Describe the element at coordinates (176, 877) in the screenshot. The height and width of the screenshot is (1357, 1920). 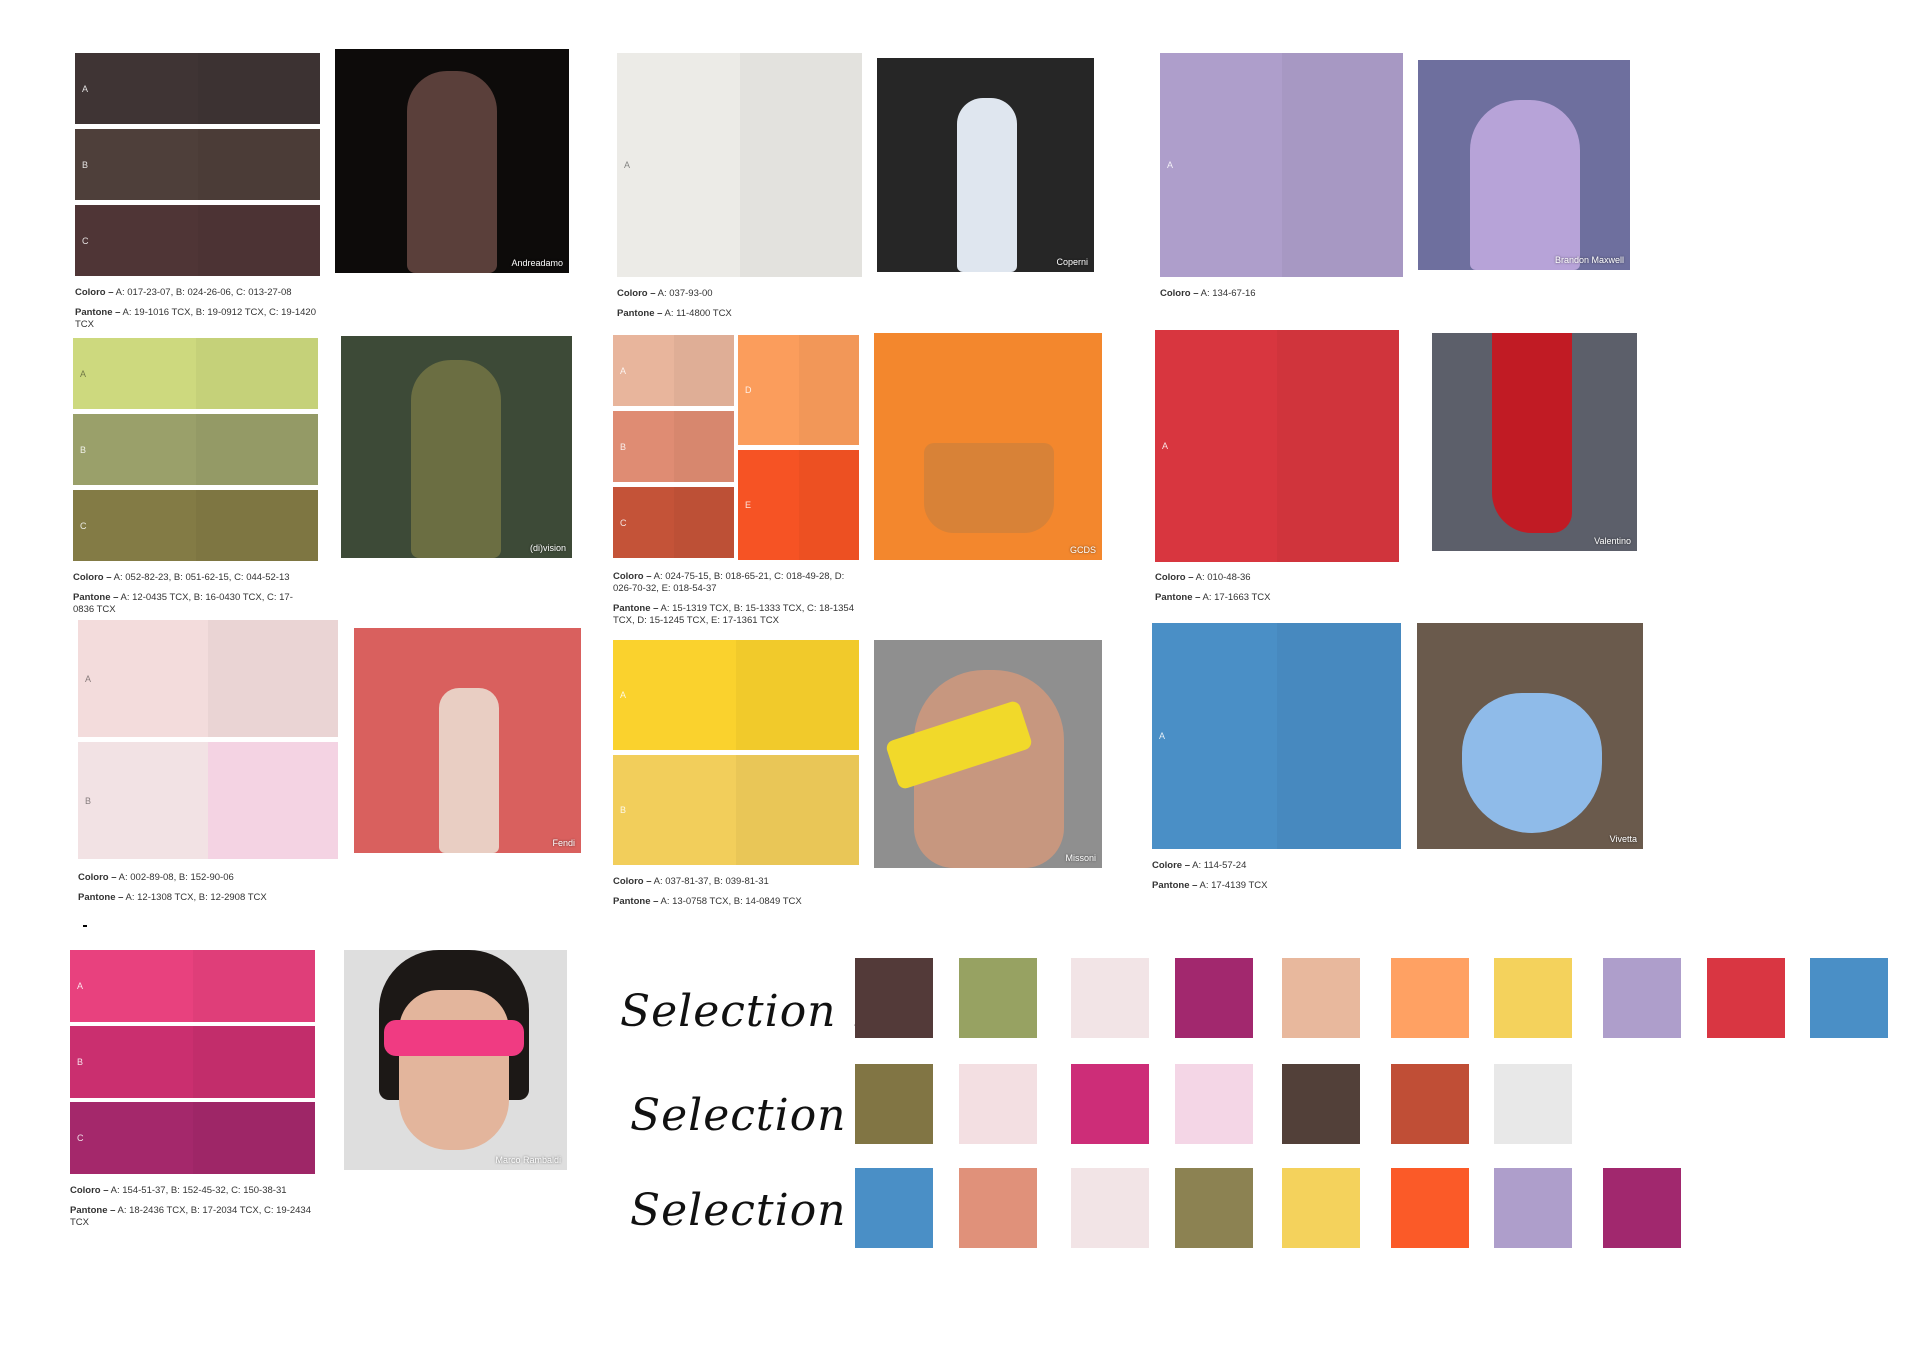
I see `coloro-values: A: 002-89-08, B: 152-90-06` at that location.